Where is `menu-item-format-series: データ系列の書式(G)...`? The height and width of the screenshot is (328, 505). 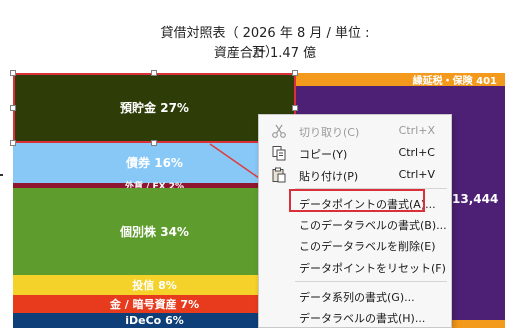 menu-item-format-series: データ系列の書式(G)... is located at coordinates (355, 295).